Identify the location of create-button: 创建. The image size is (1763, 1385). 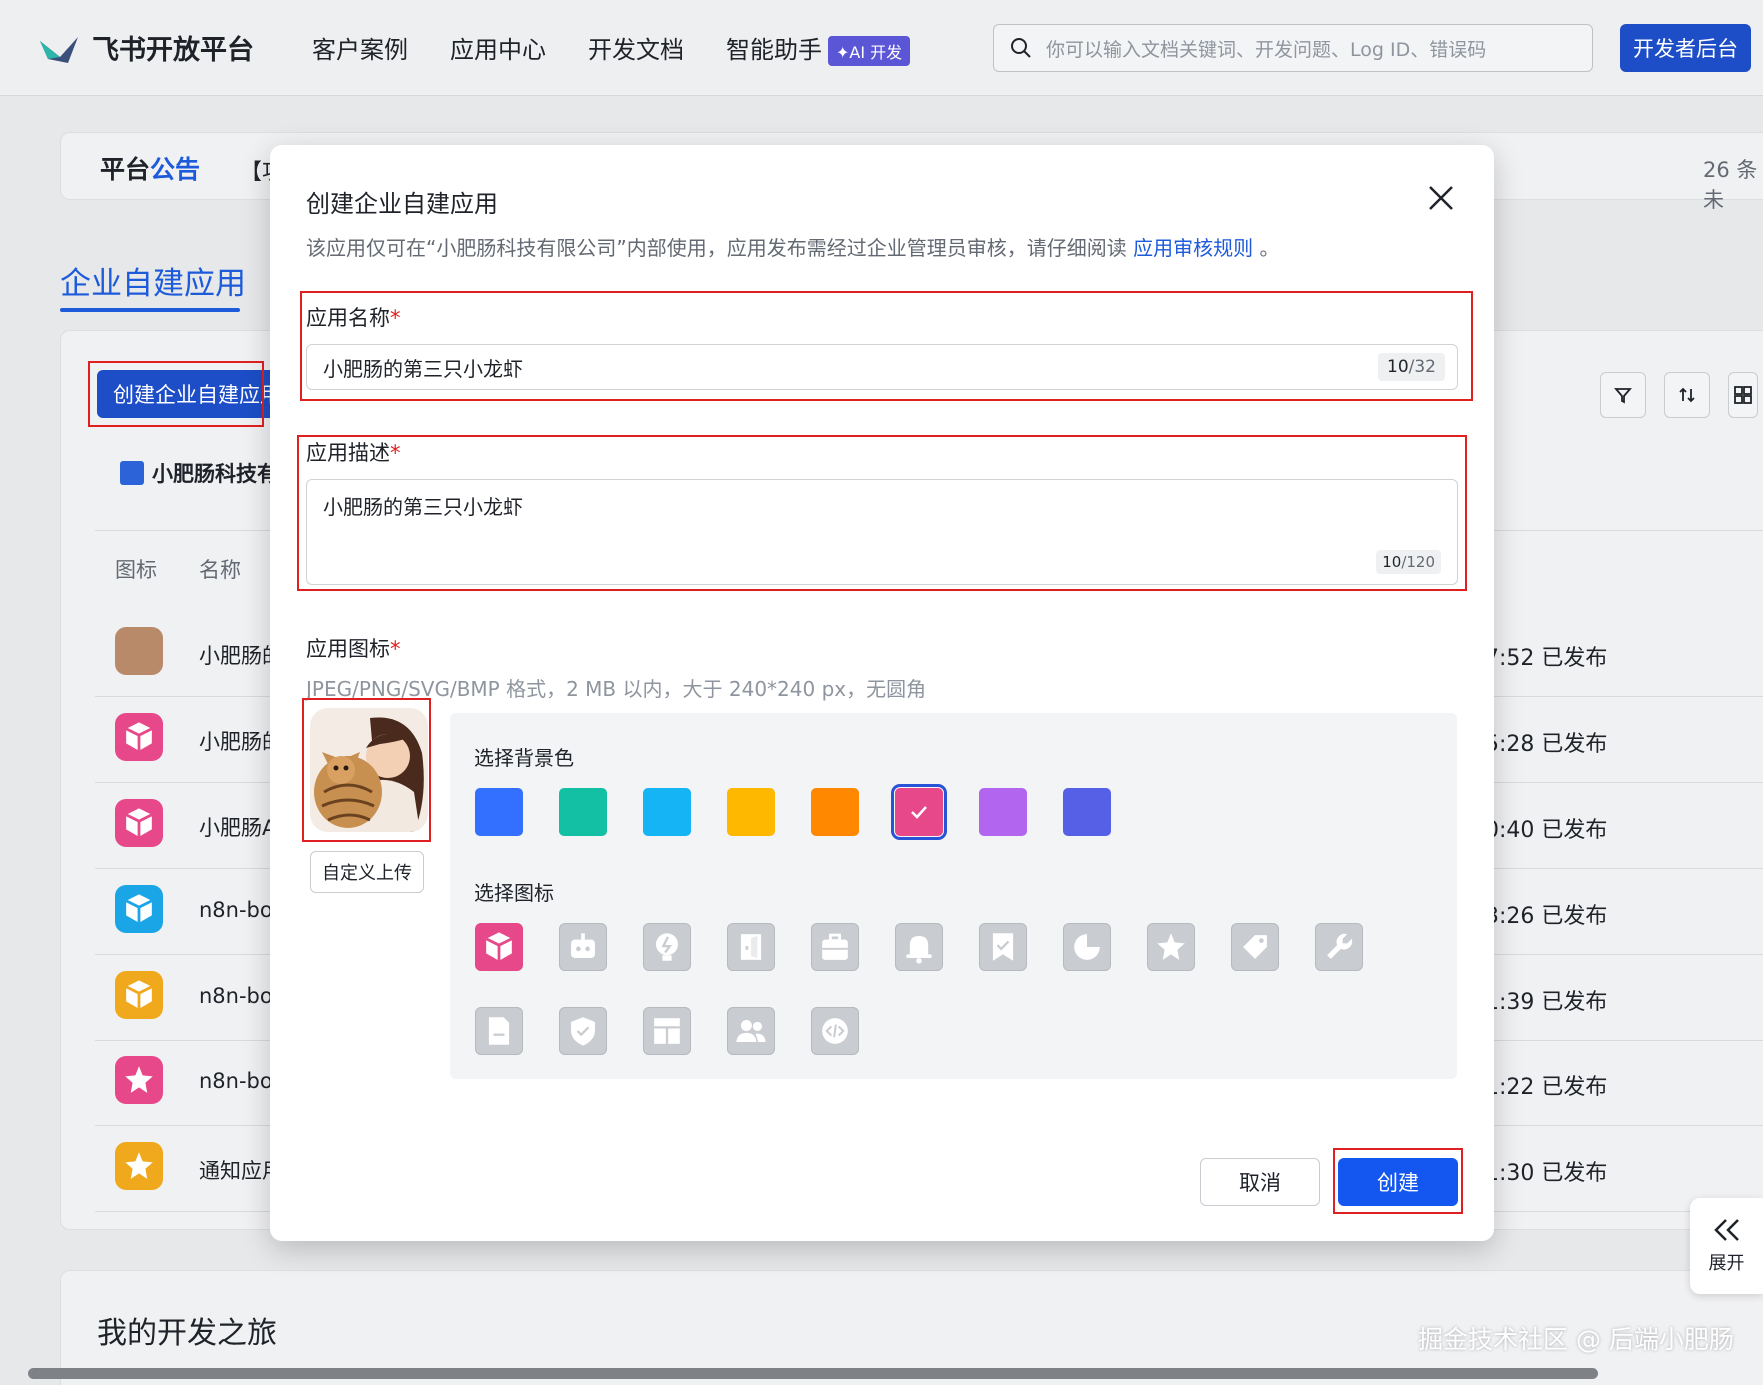
(1398, 1182).